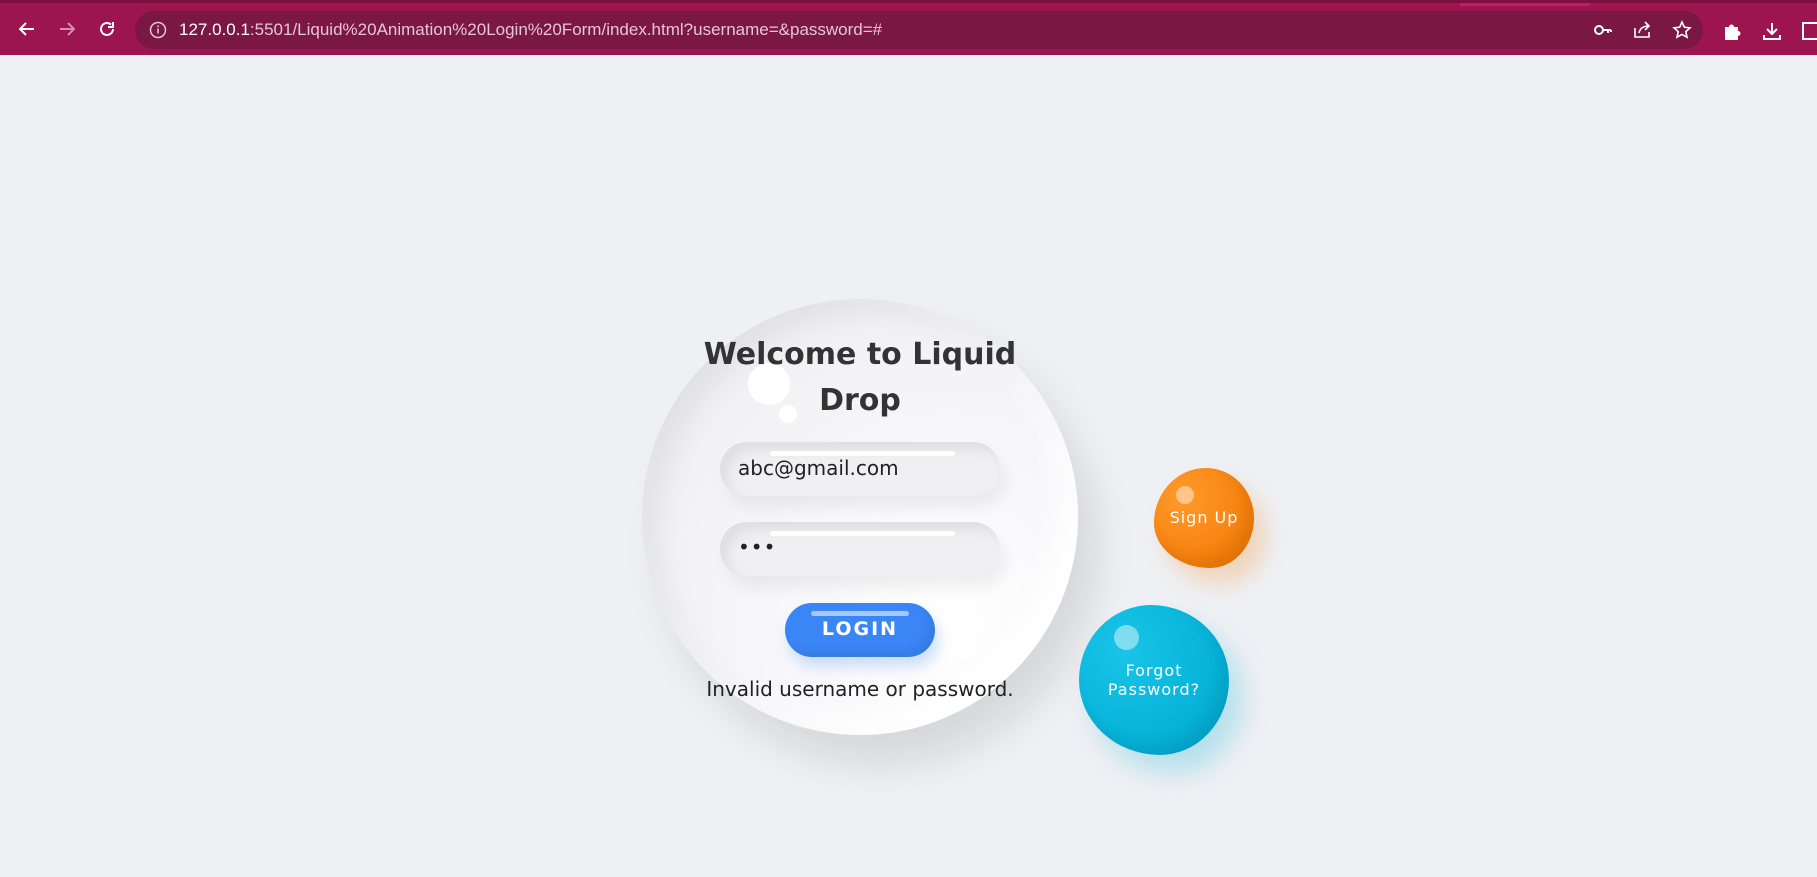 The image size is (1817, 877). I want to click on reload-button, so click(107, 29).